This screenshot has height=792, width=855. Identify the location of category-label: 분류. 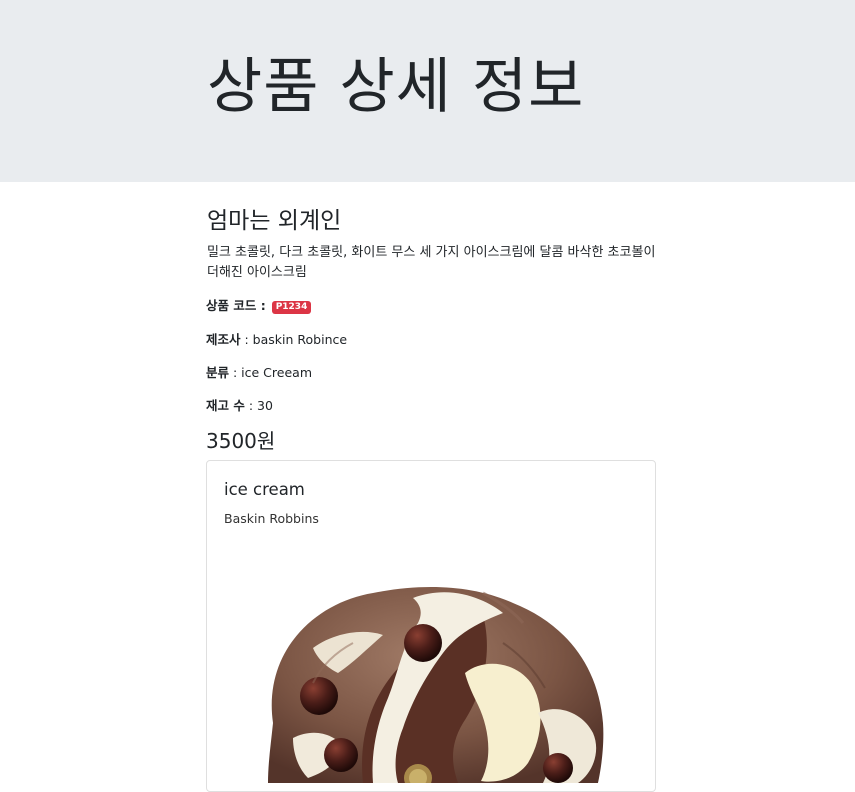
(218, 372).